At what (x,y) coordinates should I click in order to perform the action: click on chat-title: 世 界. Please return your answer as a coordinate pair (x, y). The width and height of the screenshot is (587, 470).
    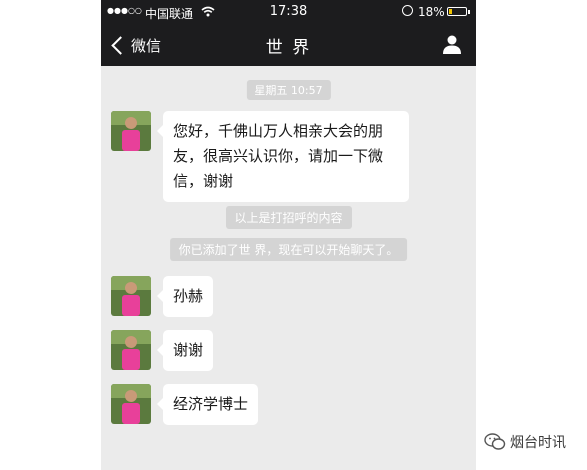
    Looking at the image, I should click on (288, 48).